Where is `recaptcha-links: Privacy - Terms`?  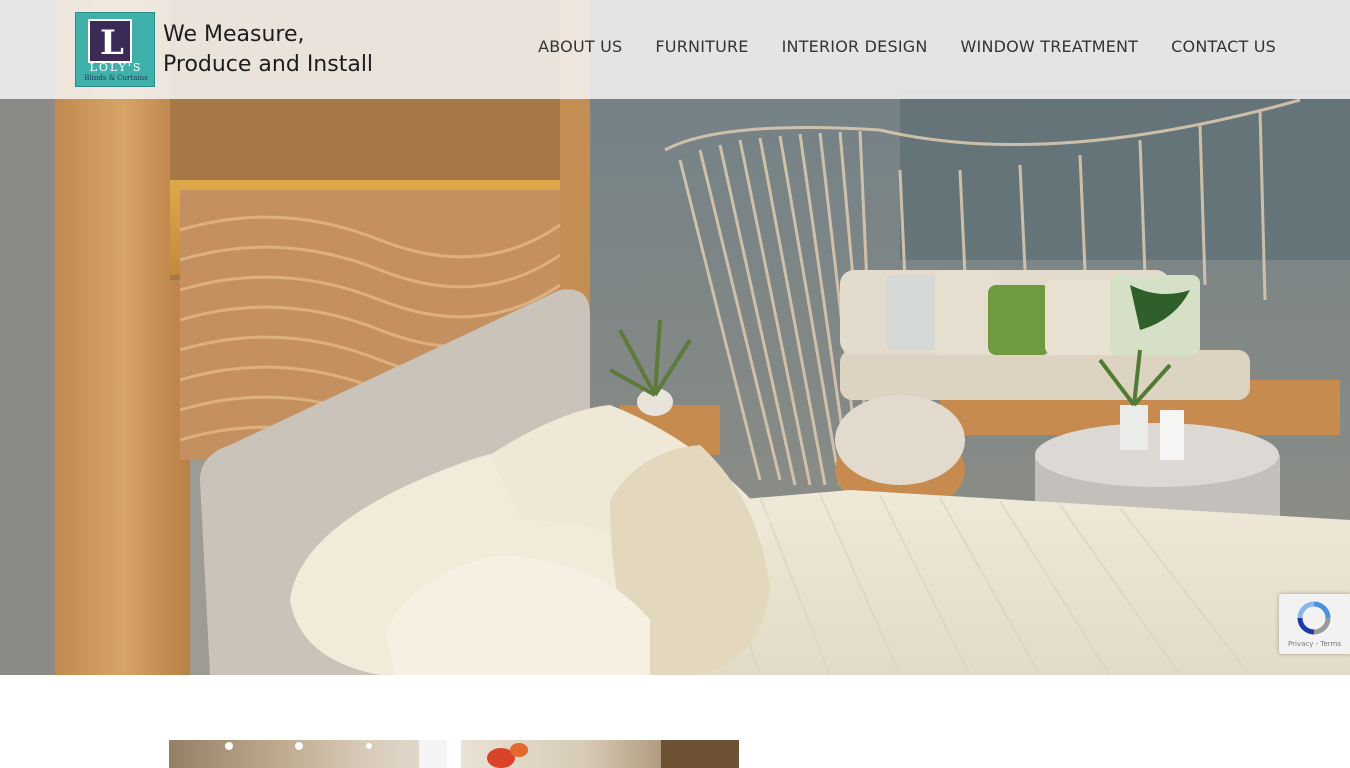
recaptcha-links: Privacy - Terms is located at coordinates (1314, 644).